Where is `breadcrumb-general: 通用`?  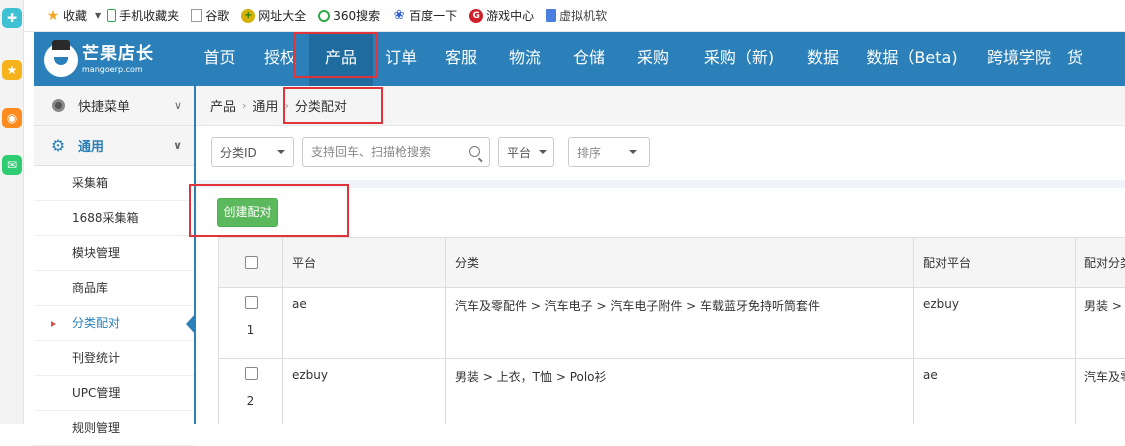 breadcrumb-general: 通用 is located at coordinates (265, 105).